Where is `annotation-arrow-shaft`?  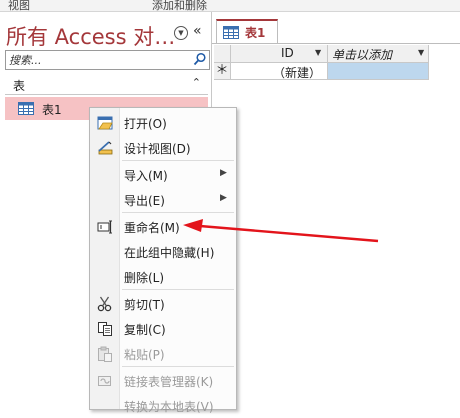
annotation-arrow-shaft is located at coordinates (289, 233).